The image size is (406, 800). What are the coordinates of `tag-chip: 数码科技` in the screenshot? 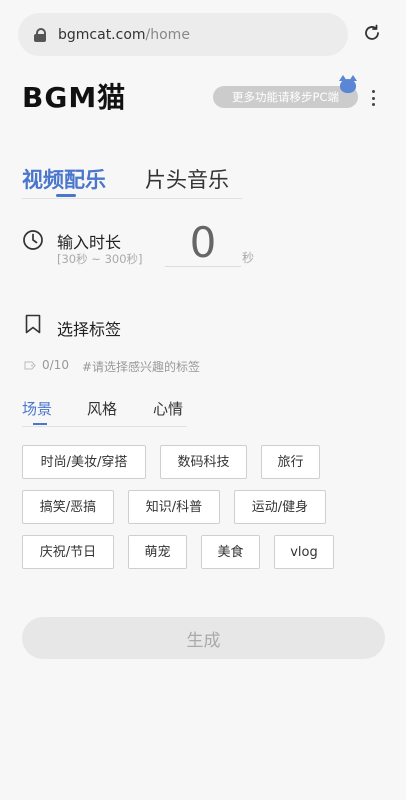 It's located at (203, 462).